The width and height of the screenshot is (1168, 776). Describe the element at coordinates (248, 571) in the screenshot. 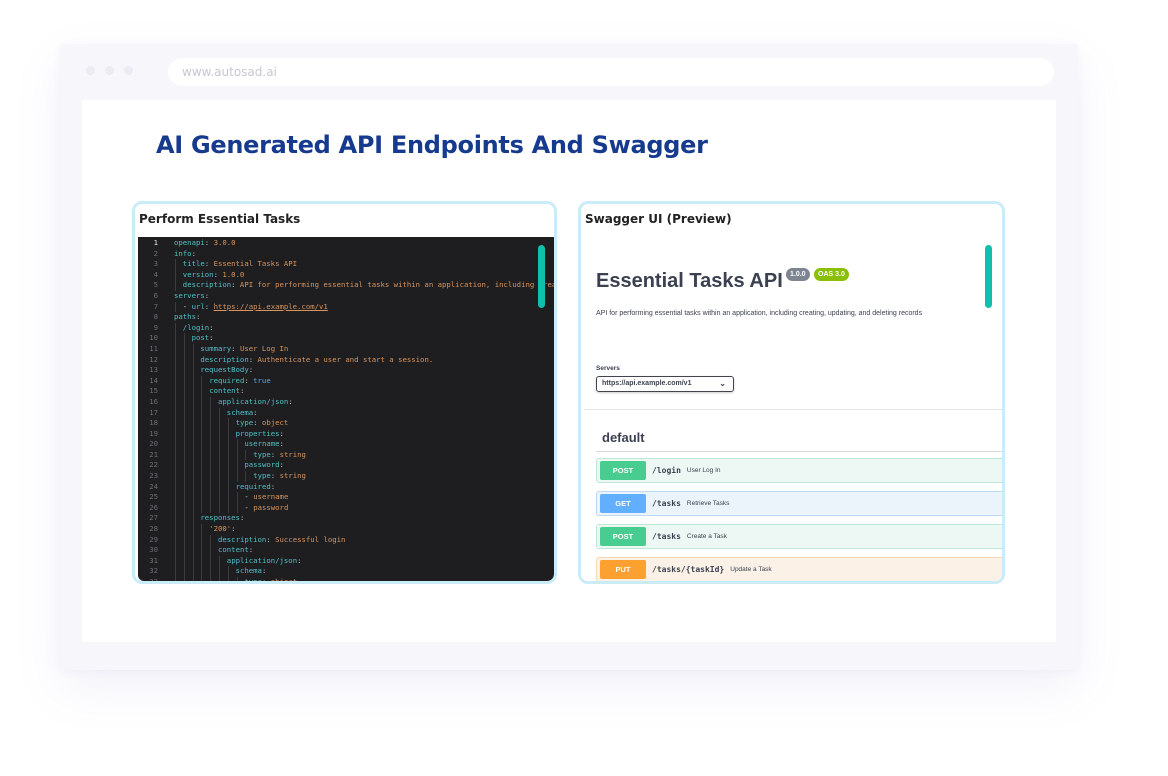

I see `code-token: schema` at that location.